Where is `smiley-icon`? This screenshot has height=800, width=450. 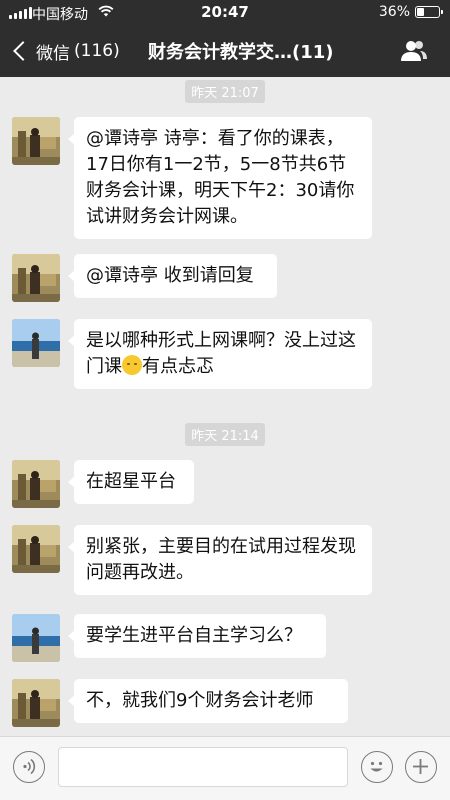
smiley-icon is located at coordinates (376, 766).